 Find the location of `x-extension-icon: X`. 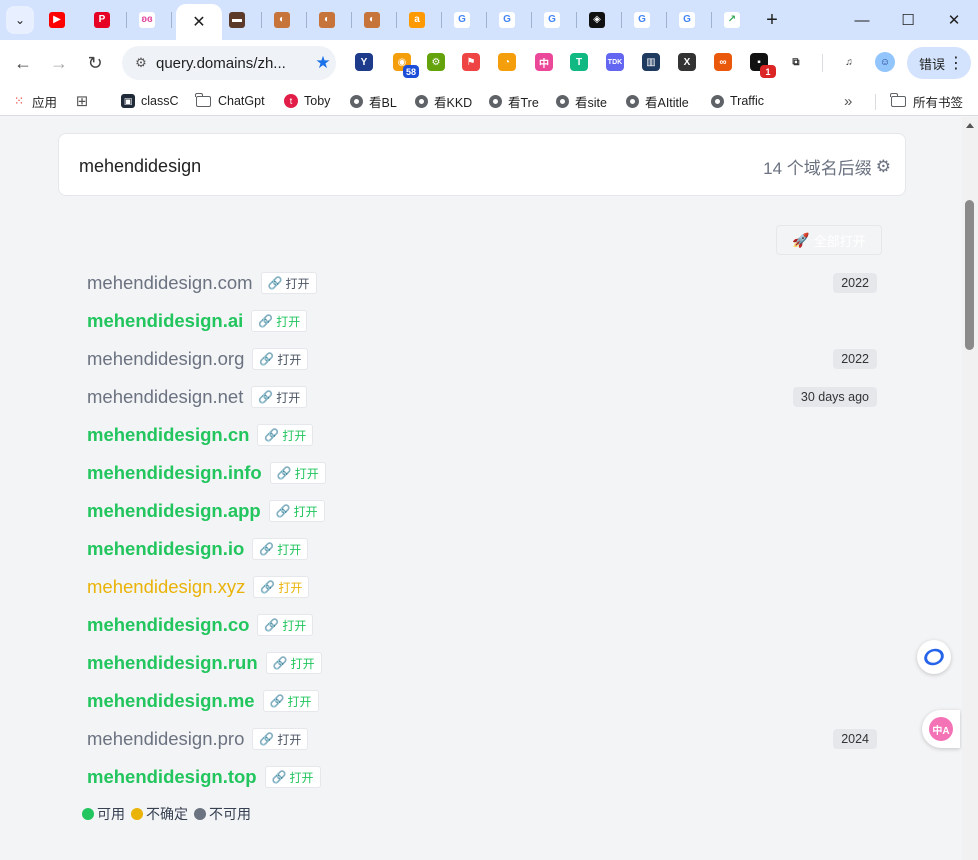

x-extension-icon: X is located at coordinates (687, 62).